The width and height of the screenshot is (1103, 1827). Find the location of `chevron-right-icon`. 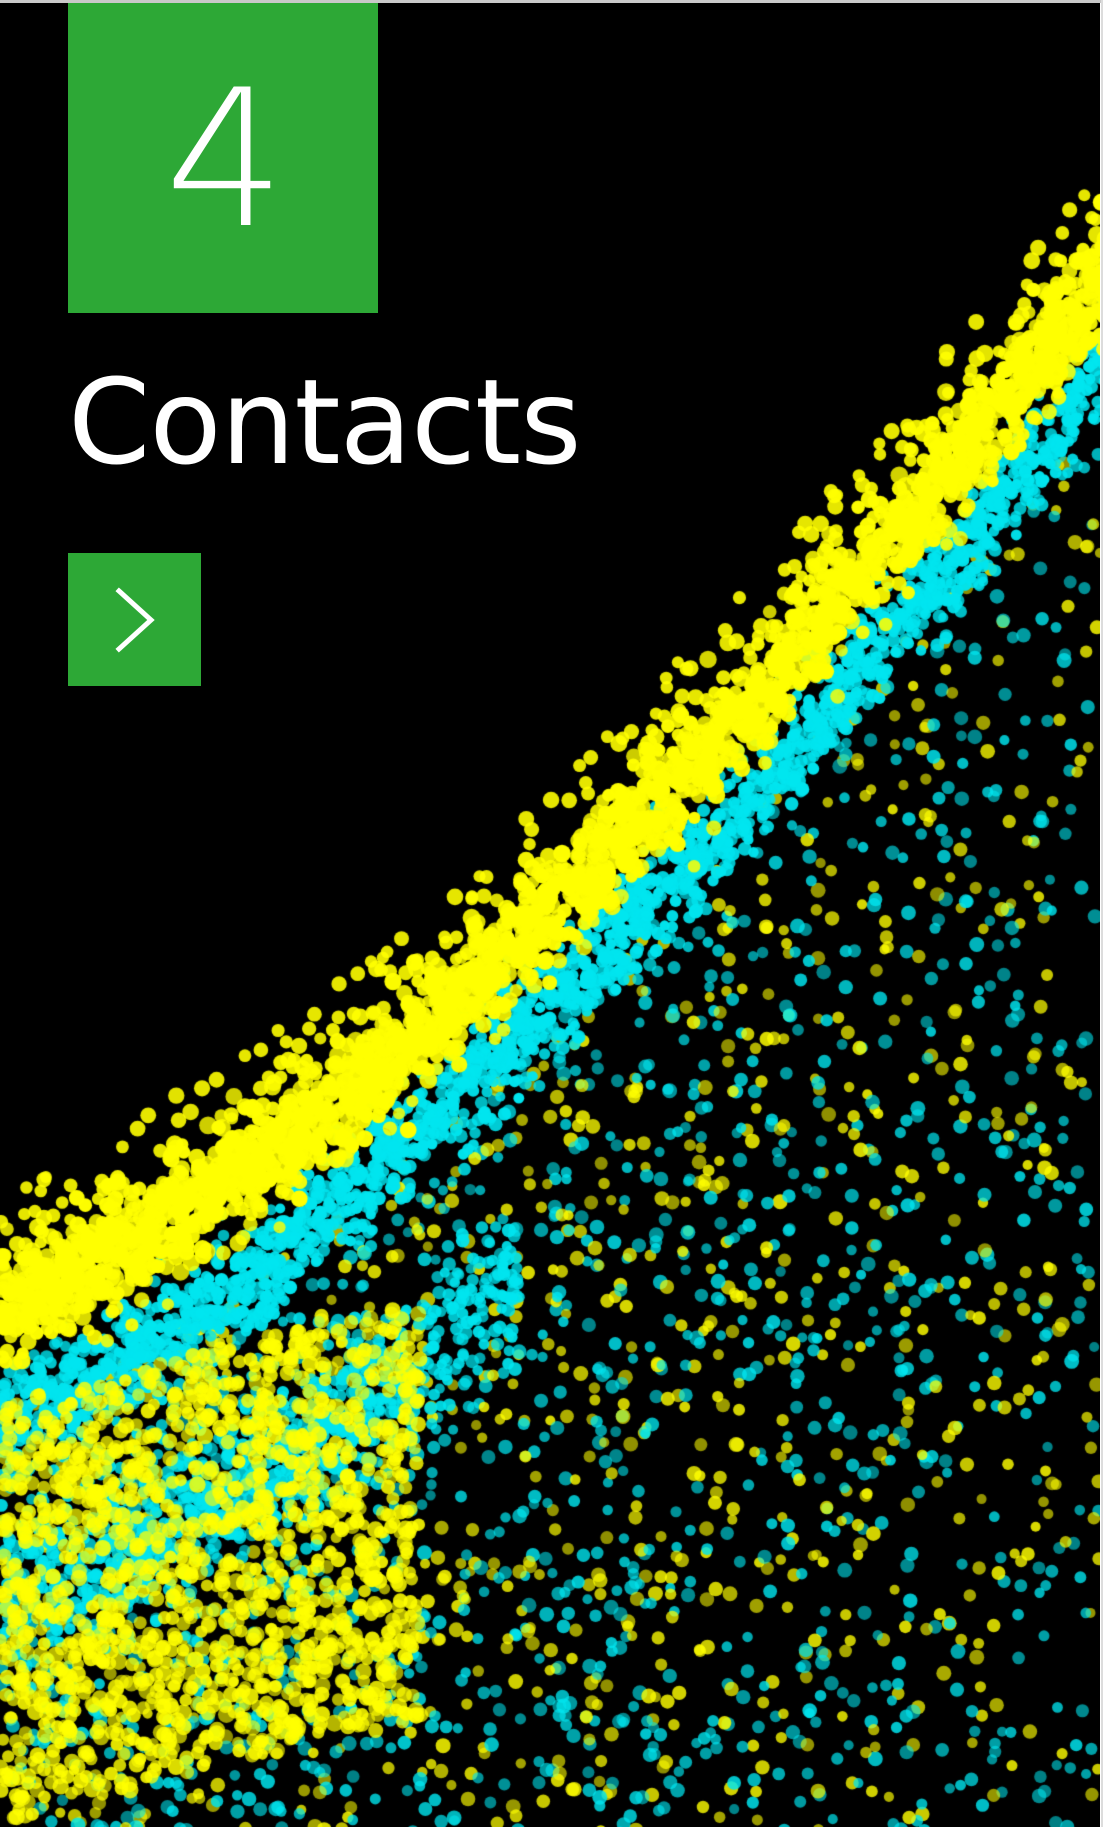

chevron-right-icon is located at coordinates (134, 619).